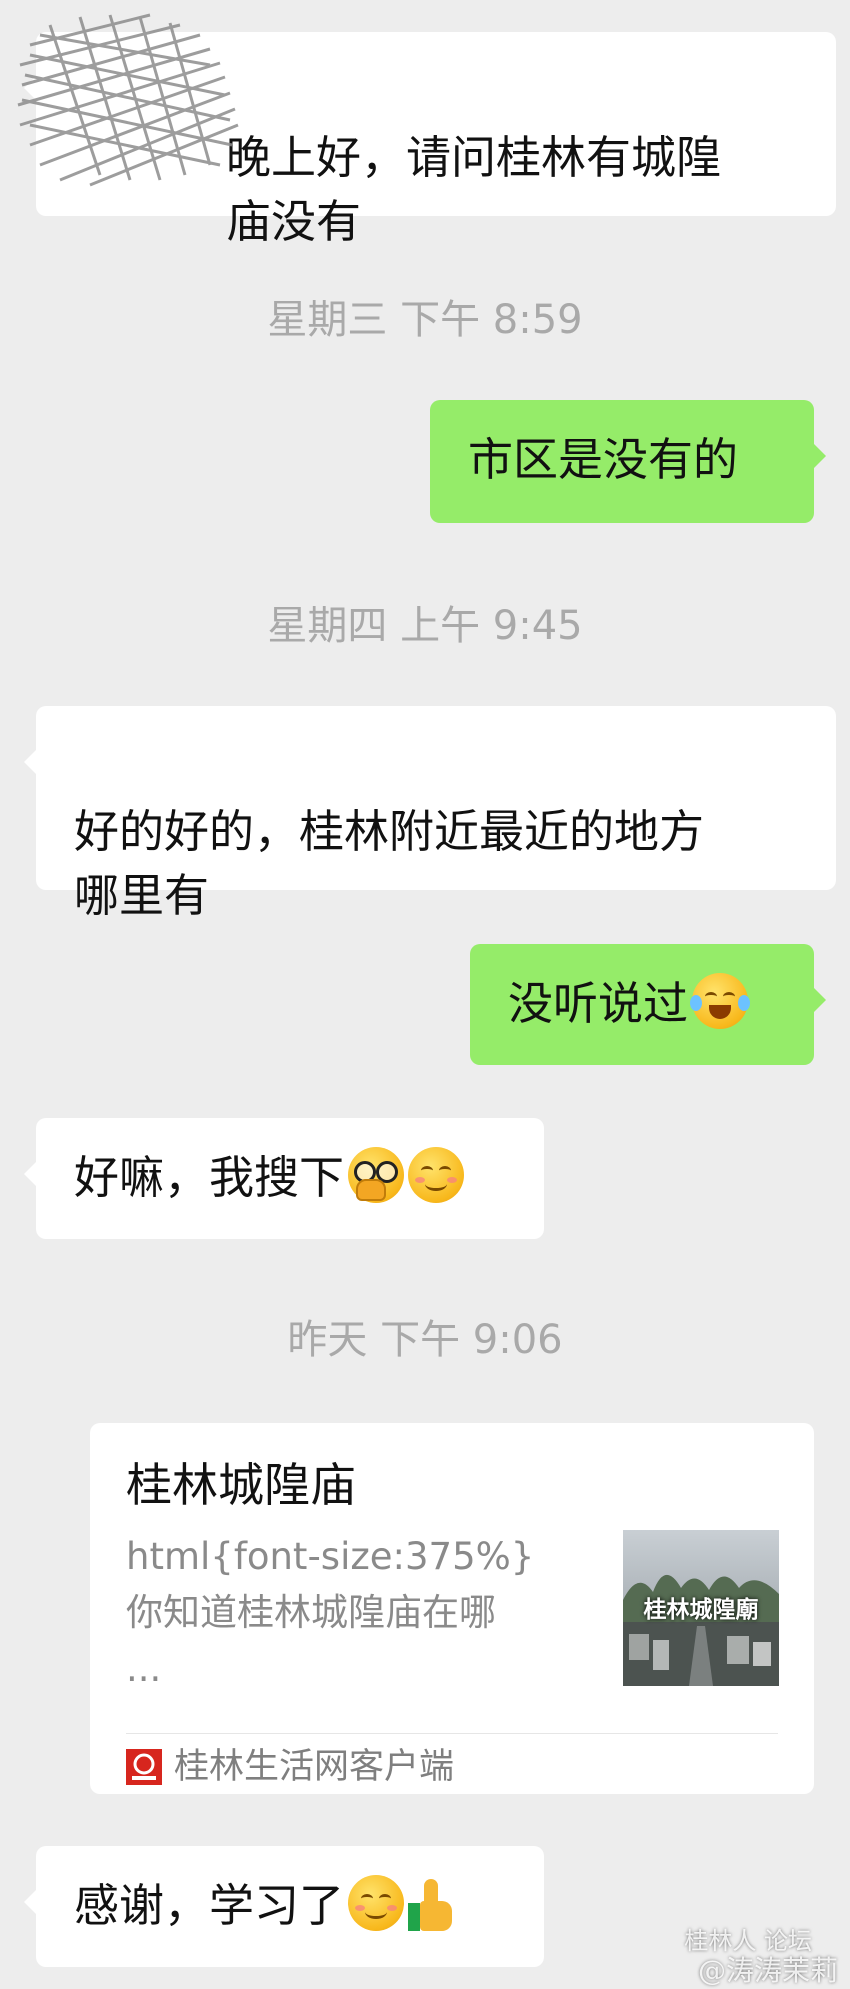  Describe the element at coordinates (209, 1177) in the screenshot. I see `message-text: 好嘛，我搜下` at that location.